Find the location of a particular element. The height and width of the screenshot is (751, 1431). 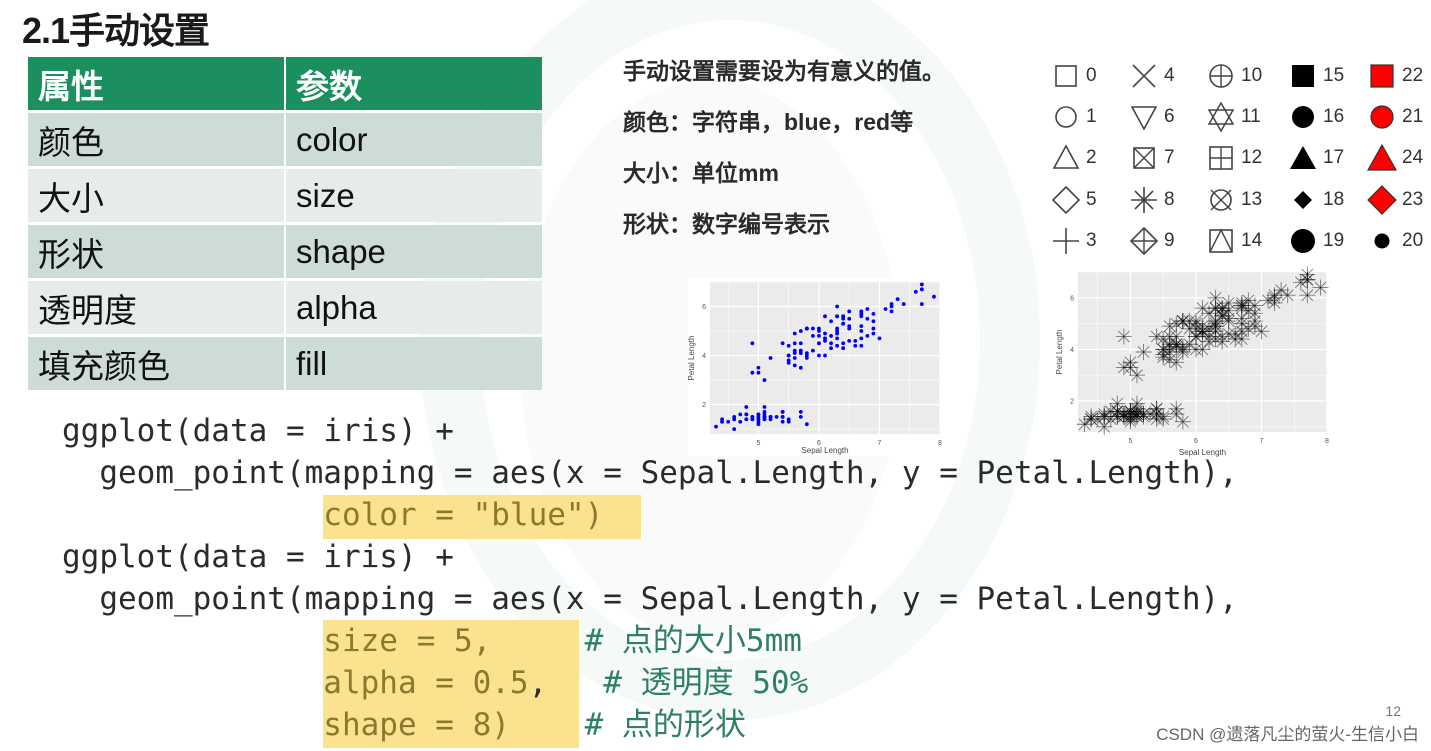

shape-legend-item: 16 is located at coordinates (1315, 117).